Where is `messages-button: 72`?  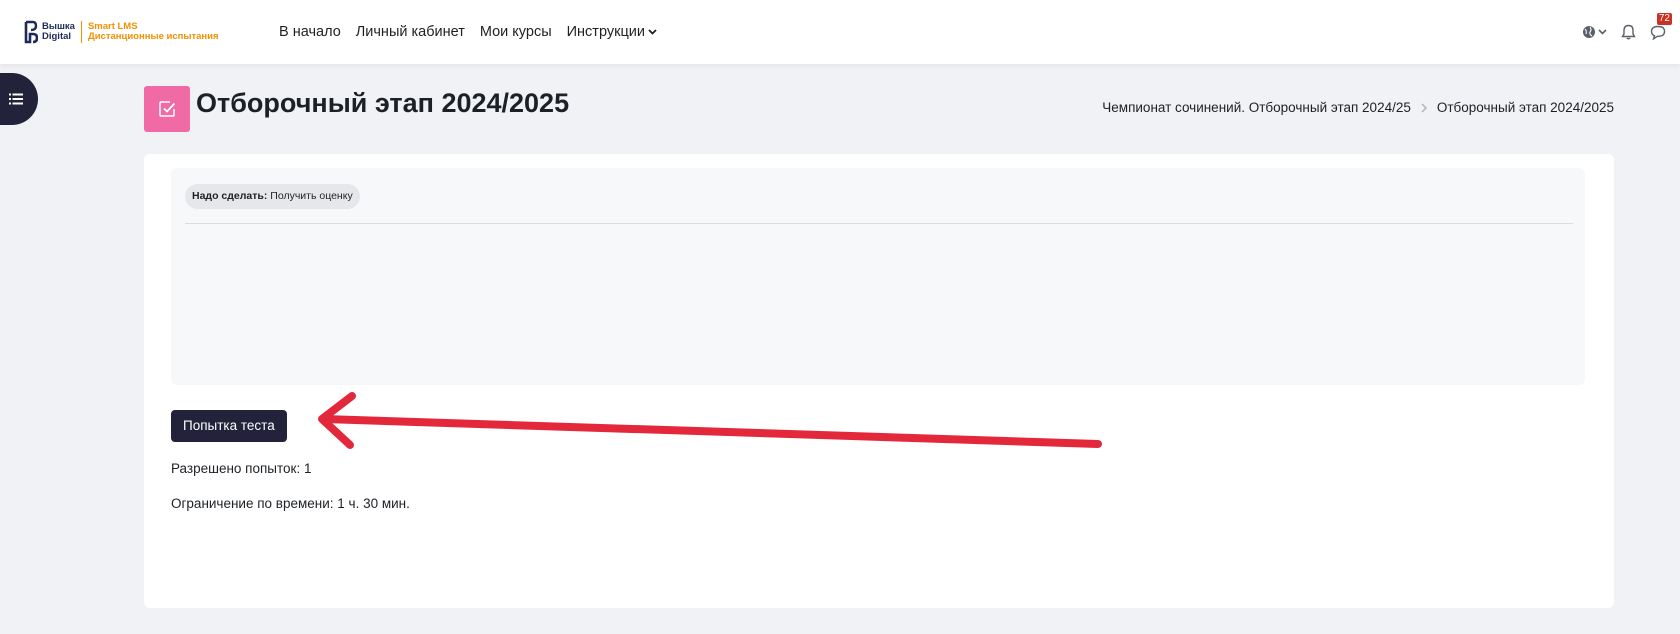 messages-button: 72 is located at coordinates (1661, 26).